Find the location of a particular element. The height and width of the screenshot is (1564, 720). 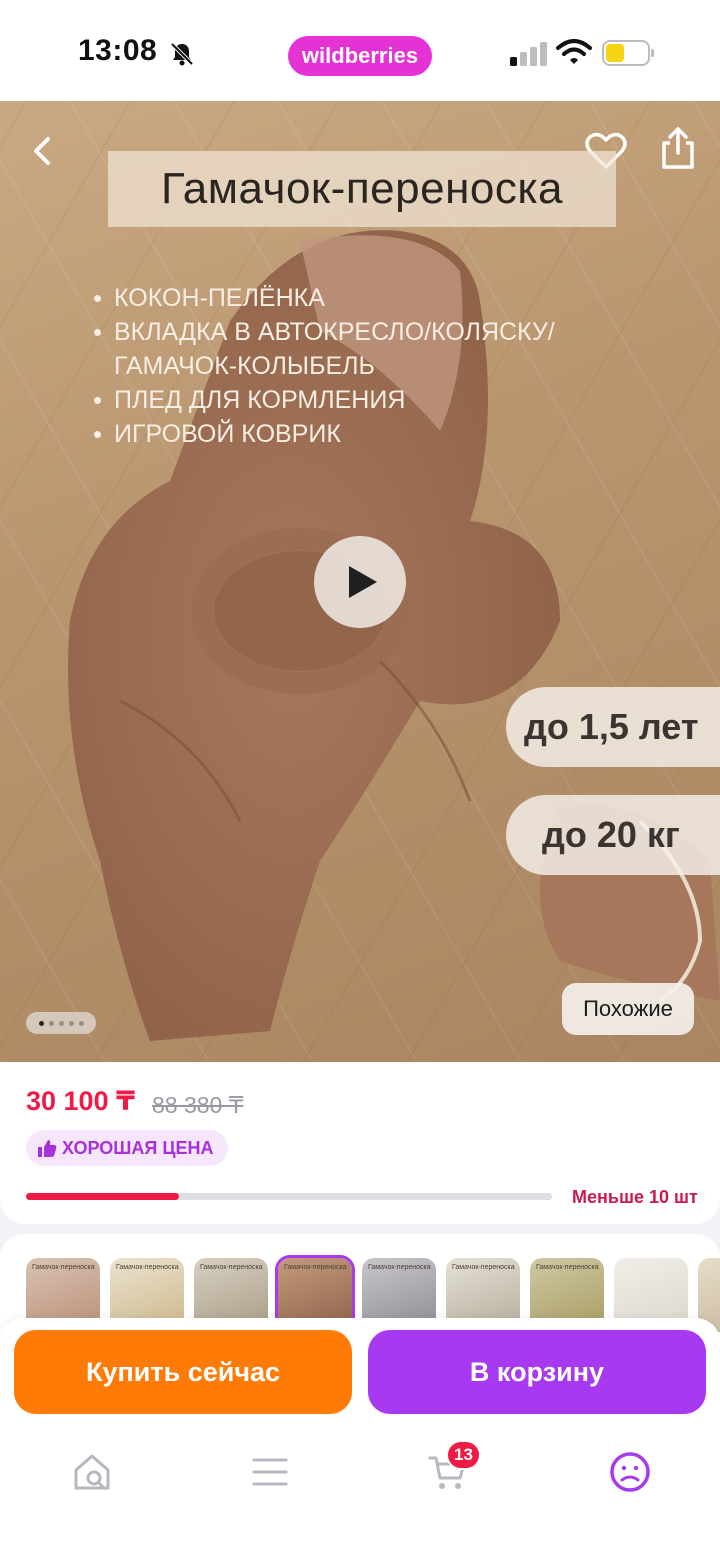

feature-item: ПЛЕД ДЛЯ КОРМЛЕНИЯ is located at coordinates (323, 400).